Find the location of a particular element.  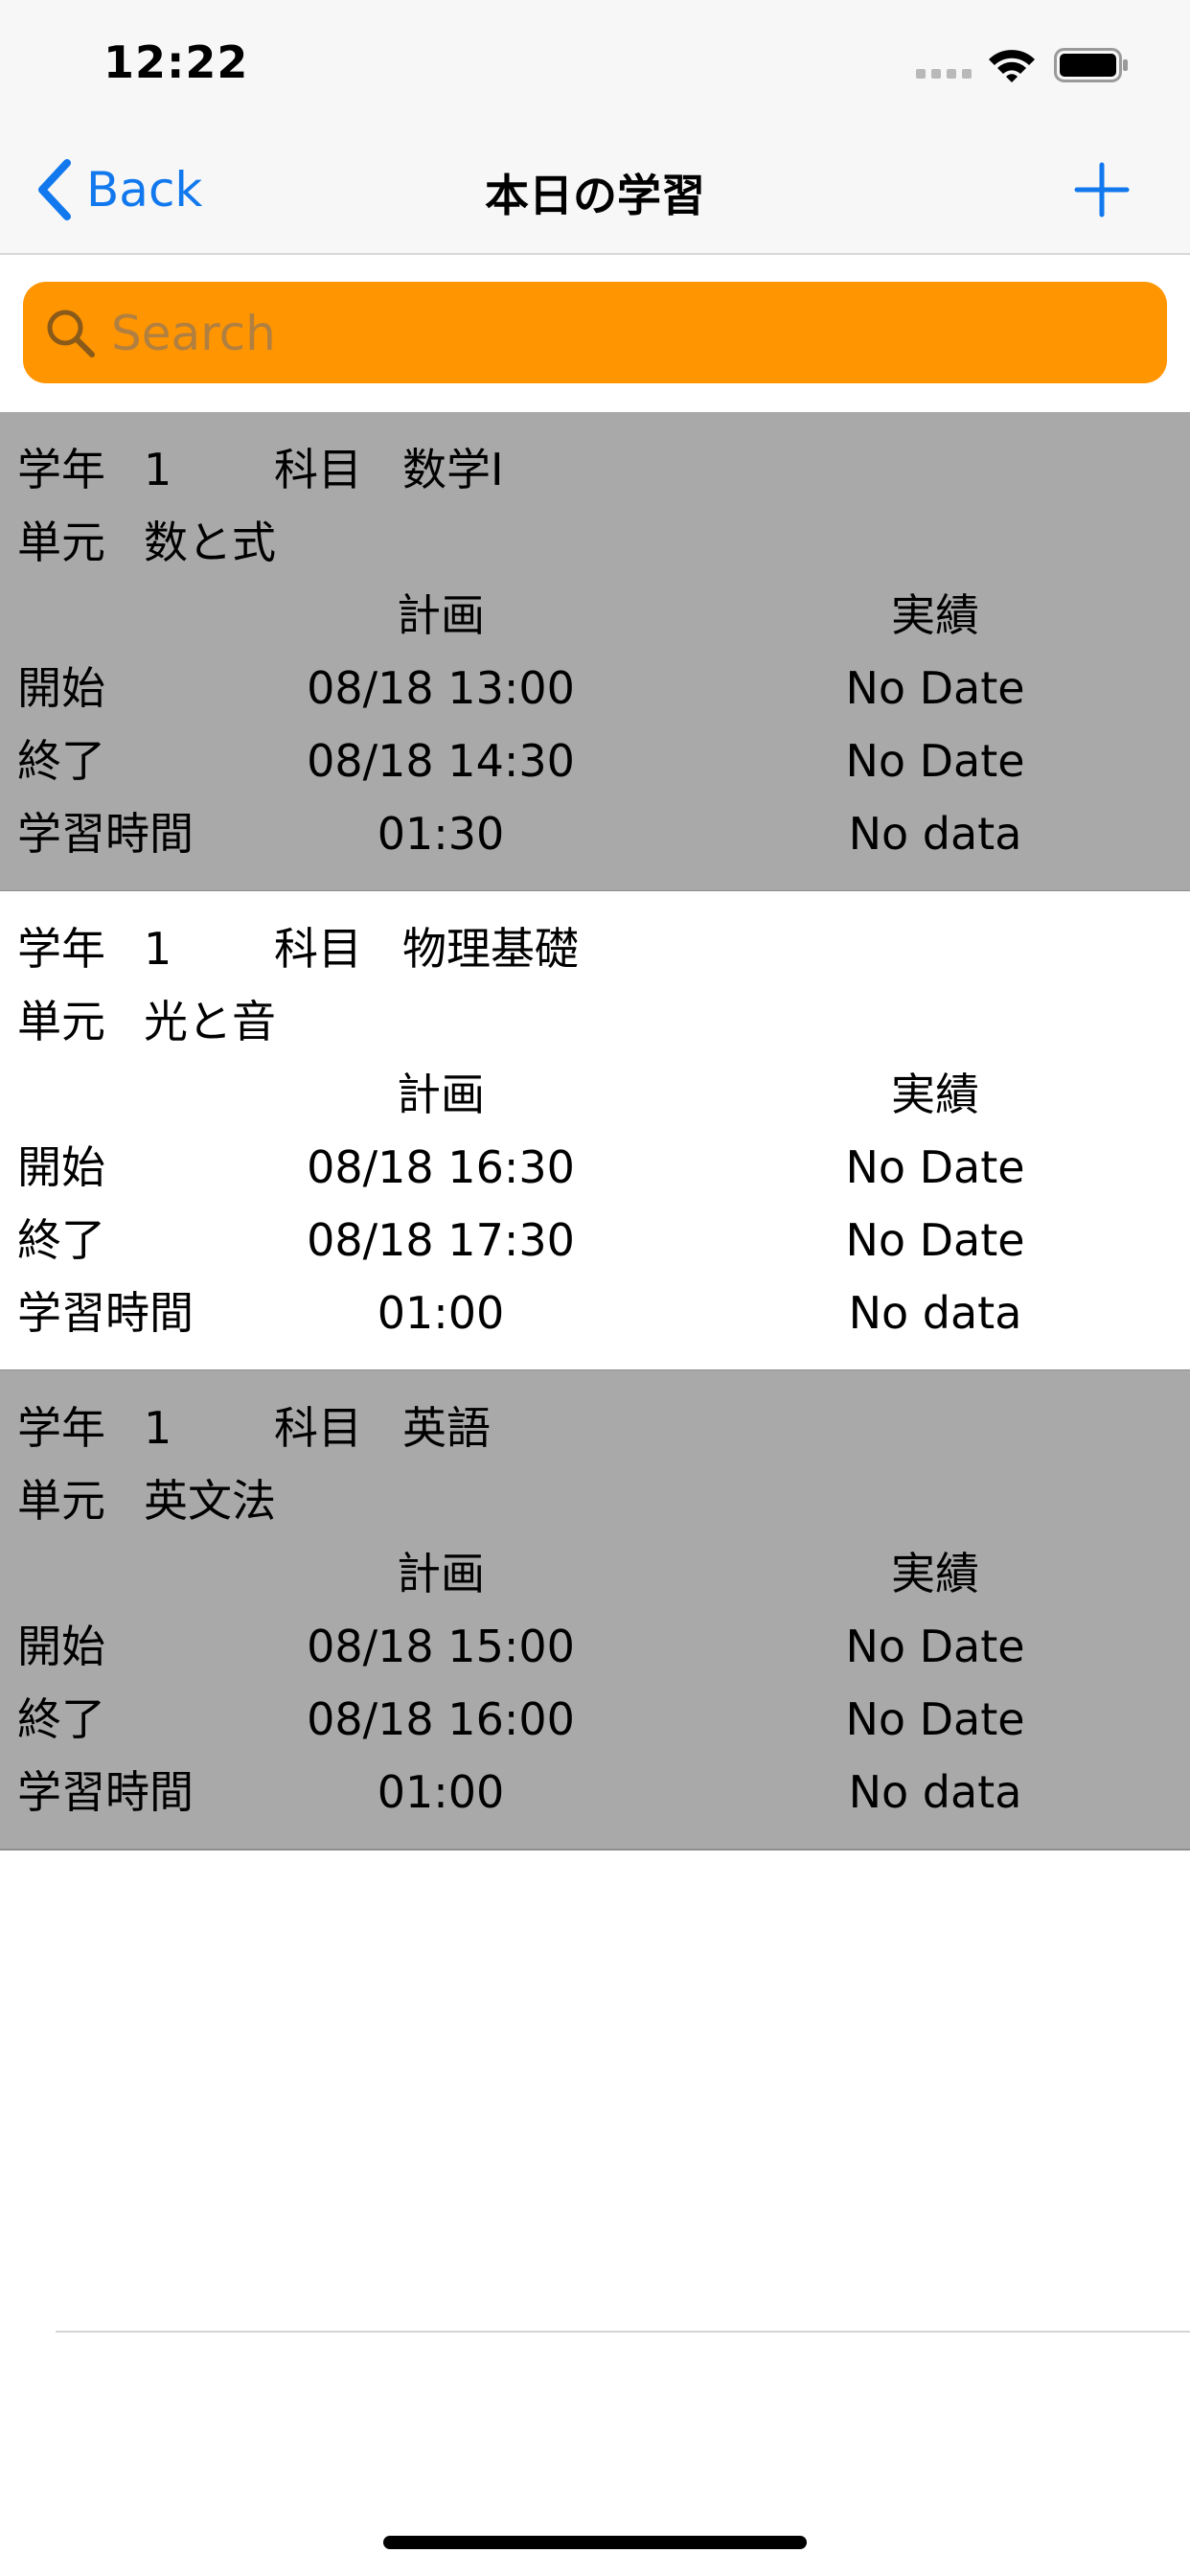

plan-start: 08/18 13:00 is located at coordinates (441, 688).